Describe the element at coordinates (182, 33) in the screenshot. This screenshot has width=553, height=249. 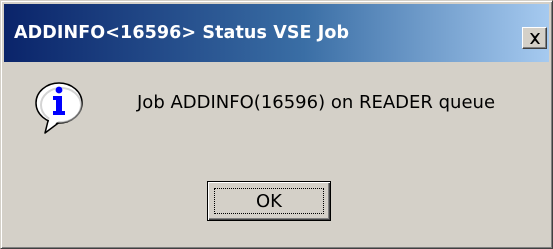
I see `window-title: ADDINFO<16596> Status VSE Job` at that location.